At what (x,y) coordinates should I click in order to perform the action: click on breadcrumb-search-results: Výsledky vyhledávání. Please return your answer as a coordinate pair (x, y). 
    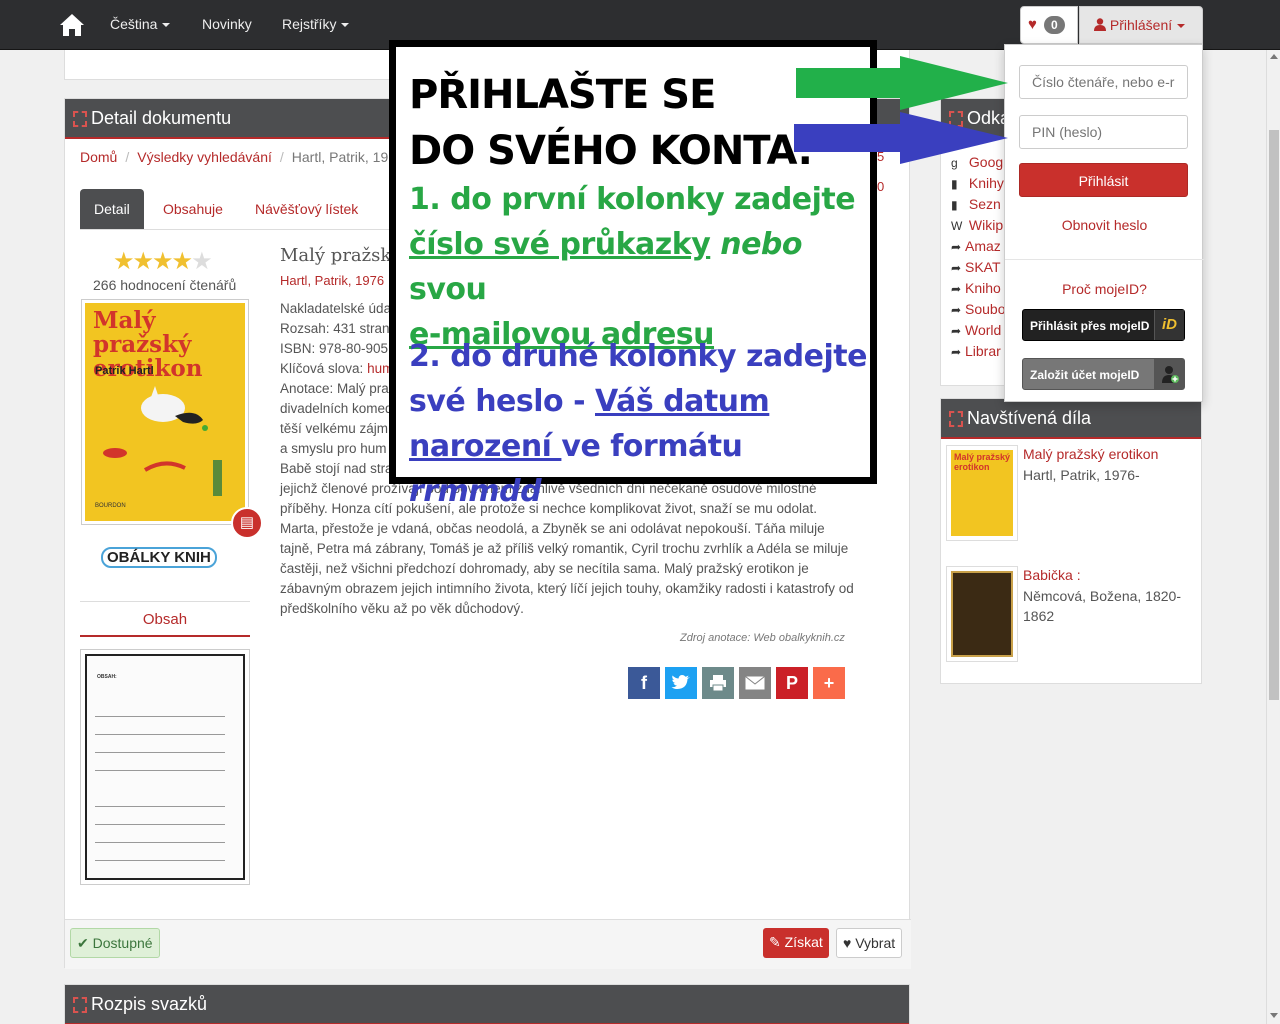
    Looking at the image, I should click on (204, 157).